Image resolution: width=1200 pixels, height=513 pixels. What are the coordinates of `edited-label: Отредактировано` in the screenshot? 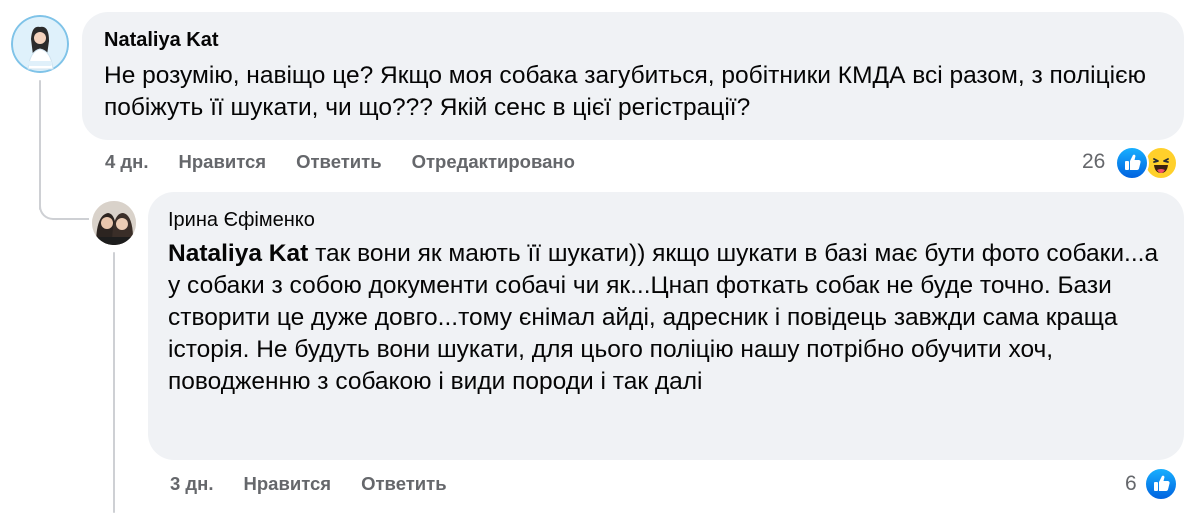 It's located at (493, 162).